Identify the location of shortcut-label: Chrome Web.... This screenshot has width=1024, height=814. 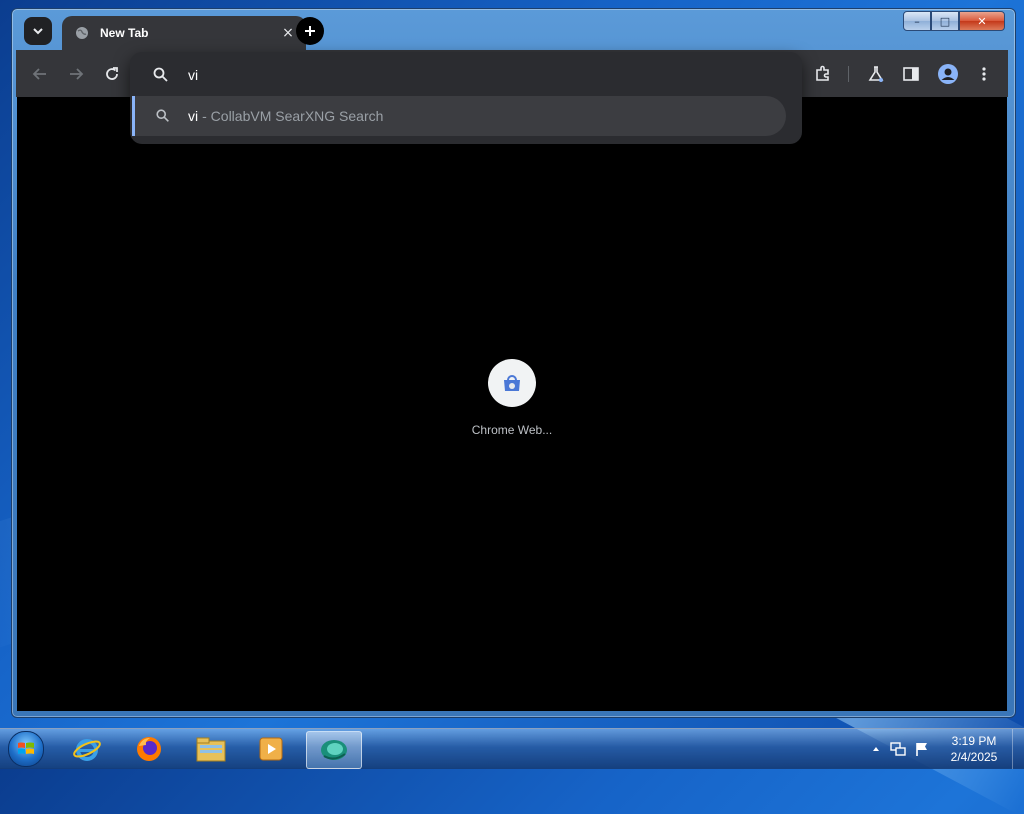
(512, 430).